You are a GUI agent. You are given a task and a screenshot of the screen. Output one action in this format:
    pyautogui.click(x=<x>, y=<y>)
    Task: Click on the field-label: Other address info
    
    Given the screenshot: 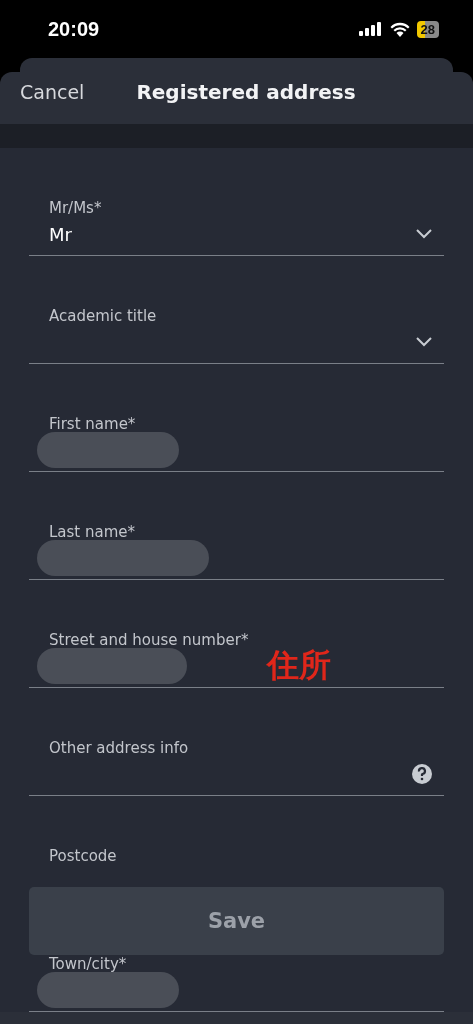 What is the action you would take?
    pyautogui.click(x=119, y=748)
    